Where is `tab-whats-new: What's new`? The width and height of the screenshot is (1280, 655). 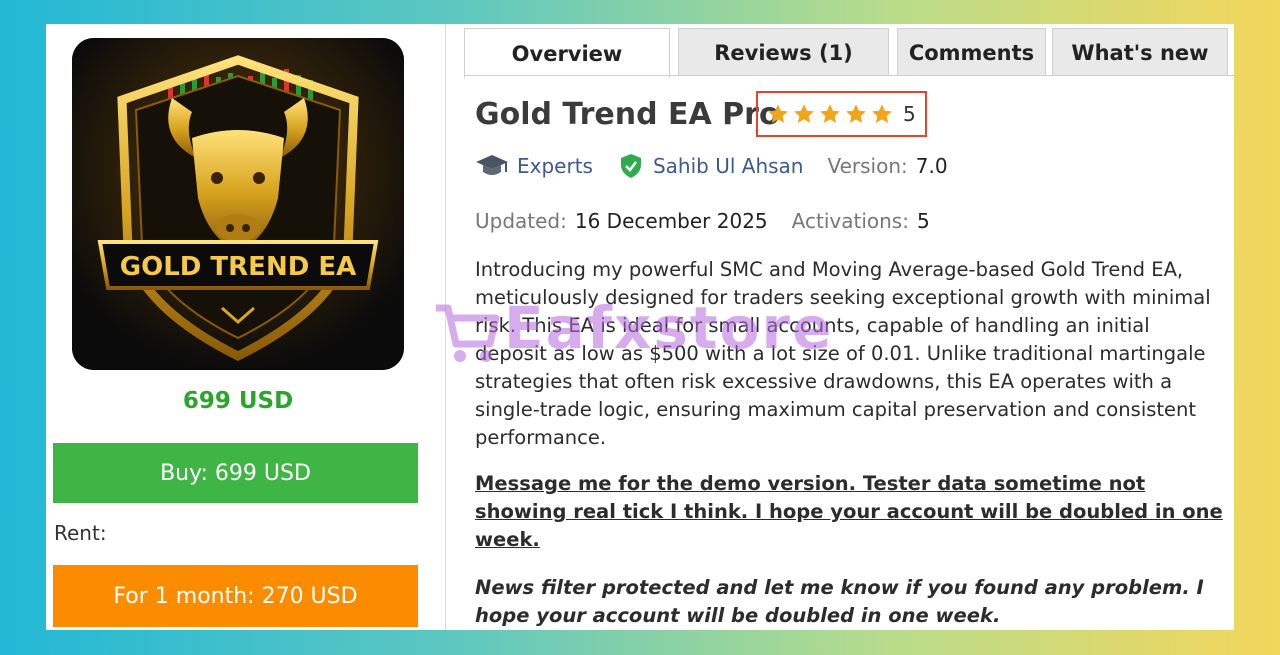
tab-whats-new: What's new is located at coordinates (1140, 52).